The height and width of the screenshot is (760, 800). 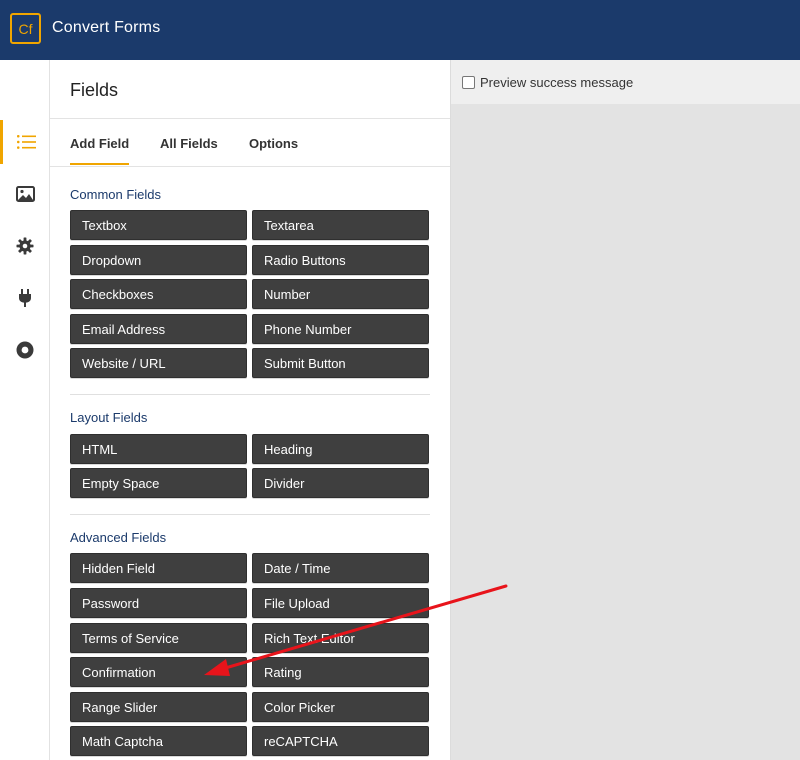 I want to click on field-button-checkboxes: Checkboxes, so click(x=158, y=294).